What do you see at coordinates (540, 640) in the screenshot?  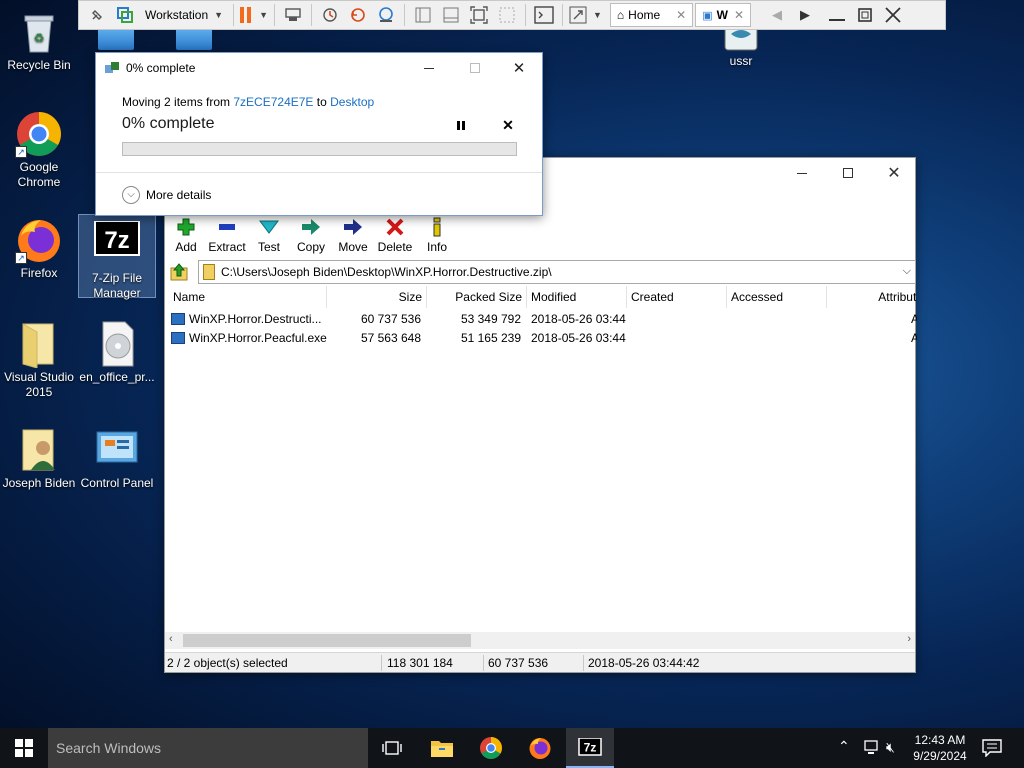 I see `horizontal-scrollbar: ‹ ›` at bounding box center [540, 640].